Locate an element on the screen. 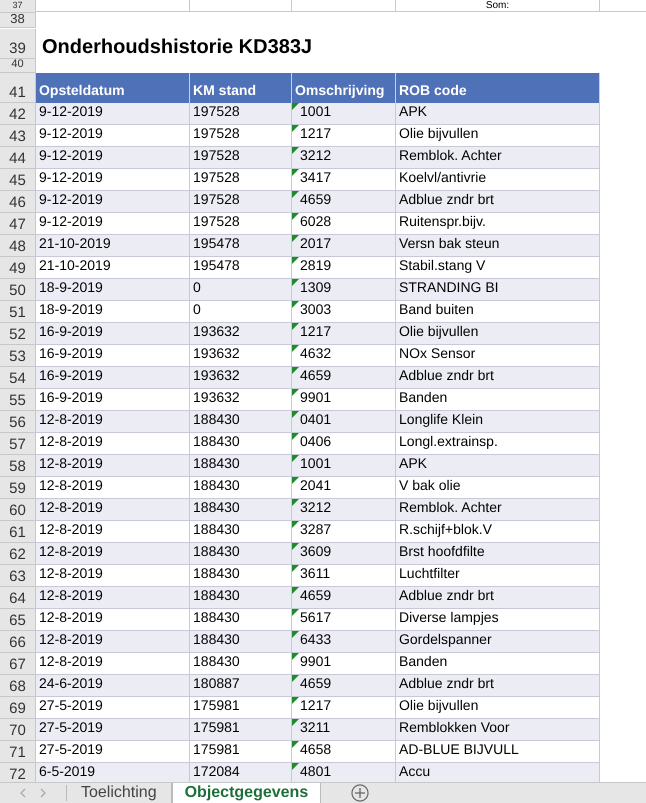 The height and width of the screenshot is (803, 646). add-sheet-icon is located at coordinates (360, 793).